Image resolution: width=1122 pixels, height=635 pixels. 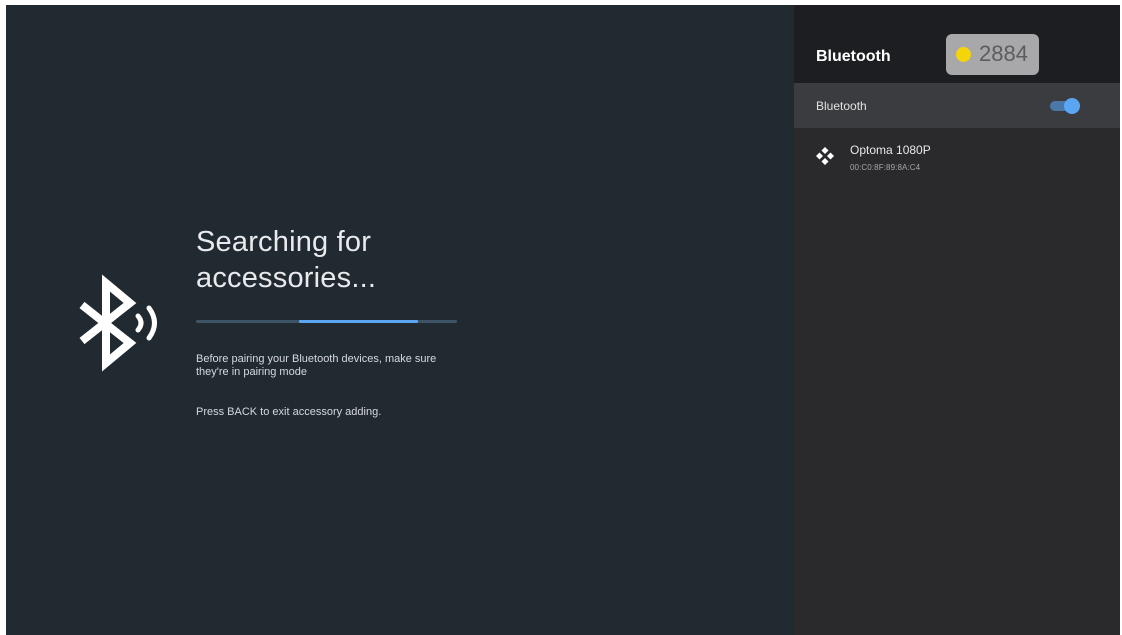 I want to click on search-progress-bar, so click(x=326, y=321).